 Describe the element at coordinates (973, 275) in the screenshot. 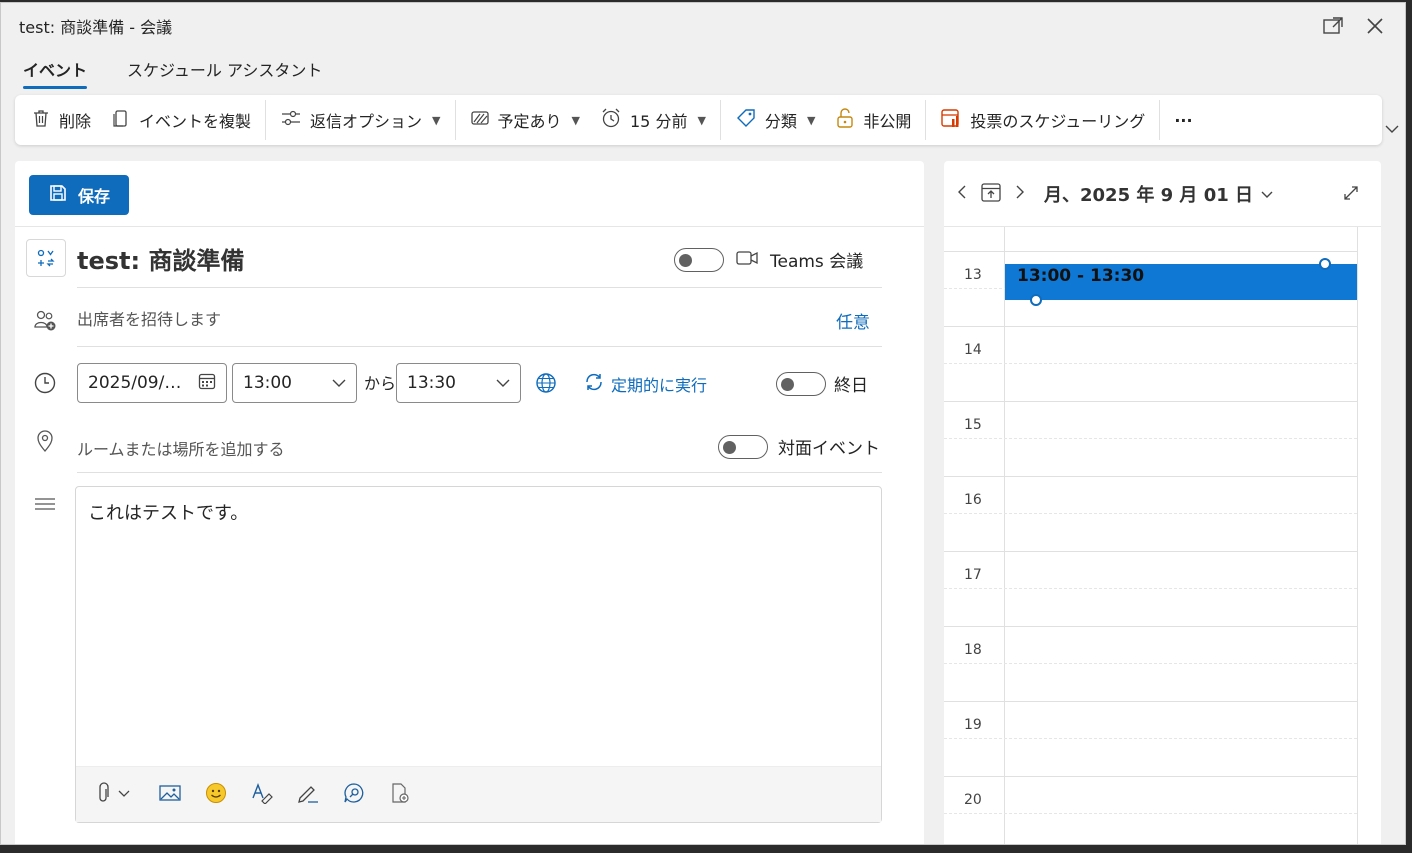

I see `hour-label: 13` at that location.